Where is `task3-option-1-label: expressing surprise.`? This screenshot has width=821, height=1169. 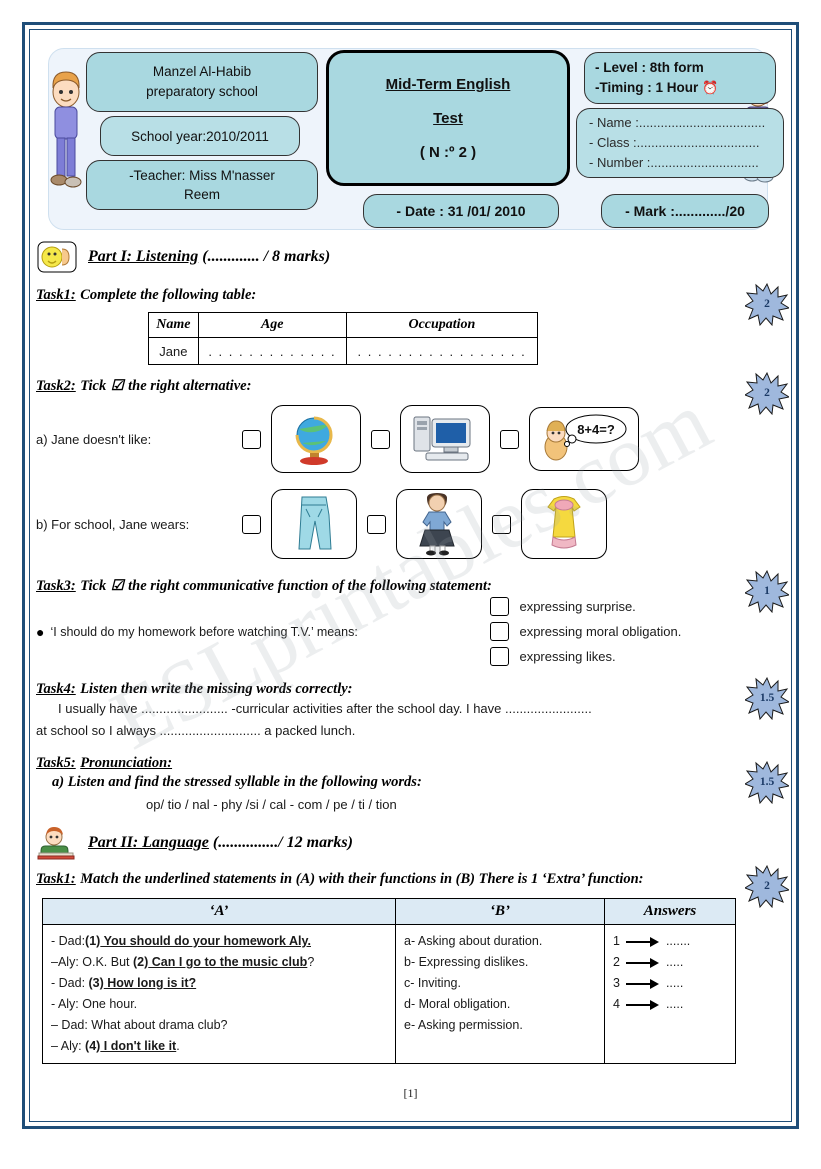
task3-option-1-label: expressing surprise. is located at coordinates (577, 606).